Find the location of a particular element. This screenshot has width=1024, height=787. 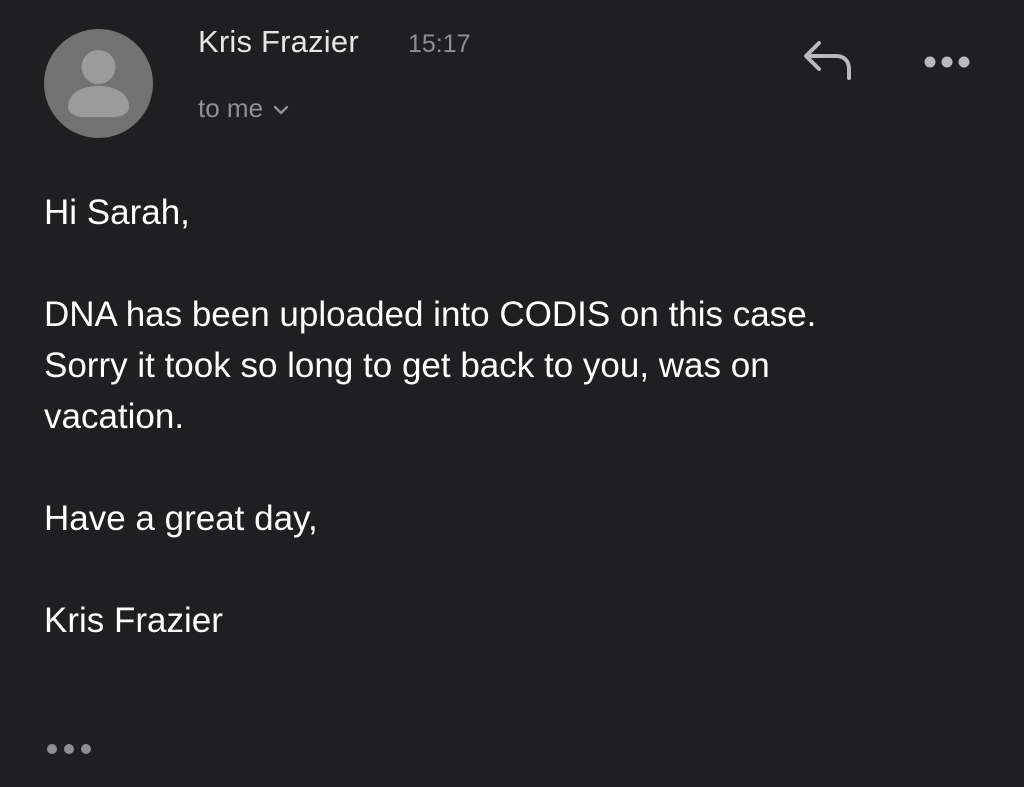

reply-button is located at coordinates (828, 61).